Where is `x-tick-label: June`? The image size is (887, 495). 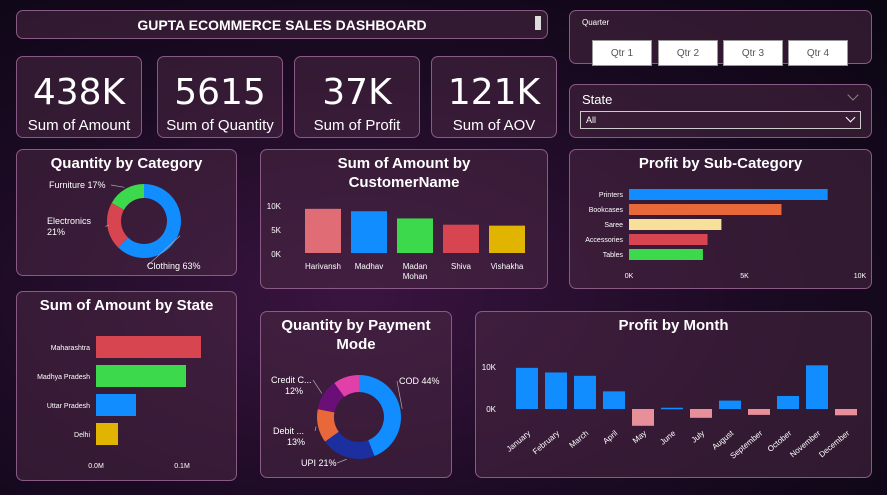
x-tick-label: June is located at coordinates (667, 437).